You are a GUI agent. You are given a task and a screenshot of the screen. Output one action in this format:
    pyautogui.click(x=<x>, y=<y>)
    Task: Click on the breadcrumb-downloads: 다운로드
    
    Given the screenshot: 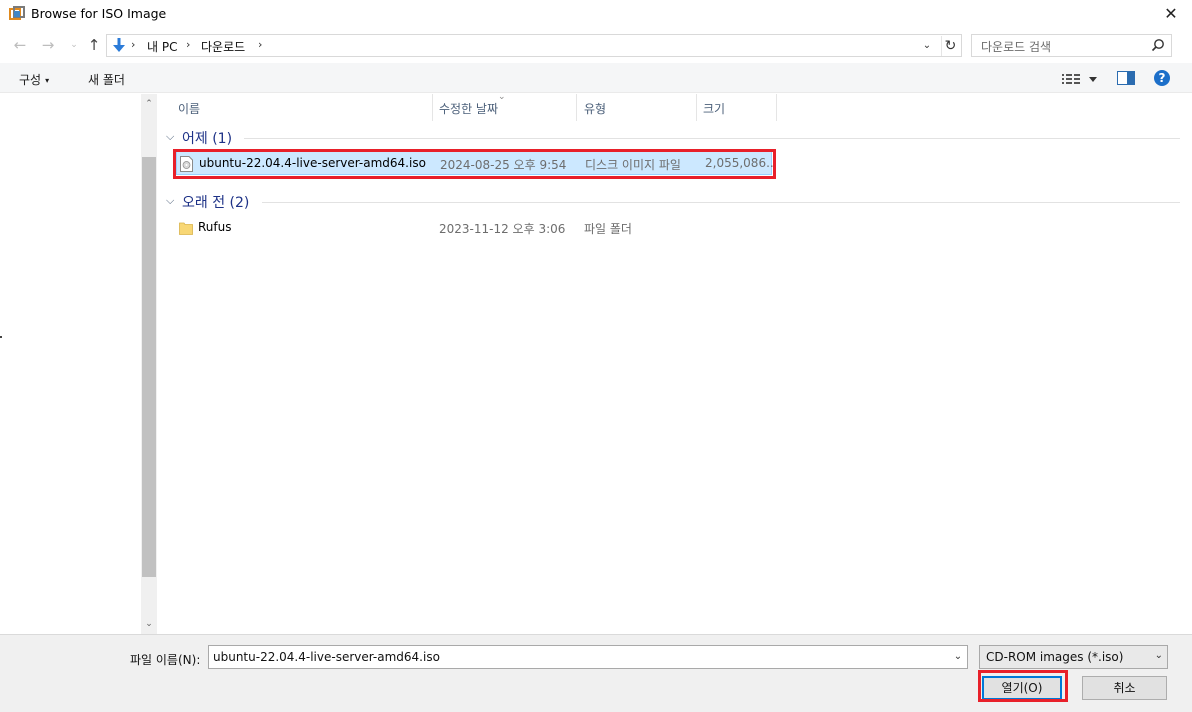 What is the action you would take?
    pyautogui.click(x=223, y=46)
    